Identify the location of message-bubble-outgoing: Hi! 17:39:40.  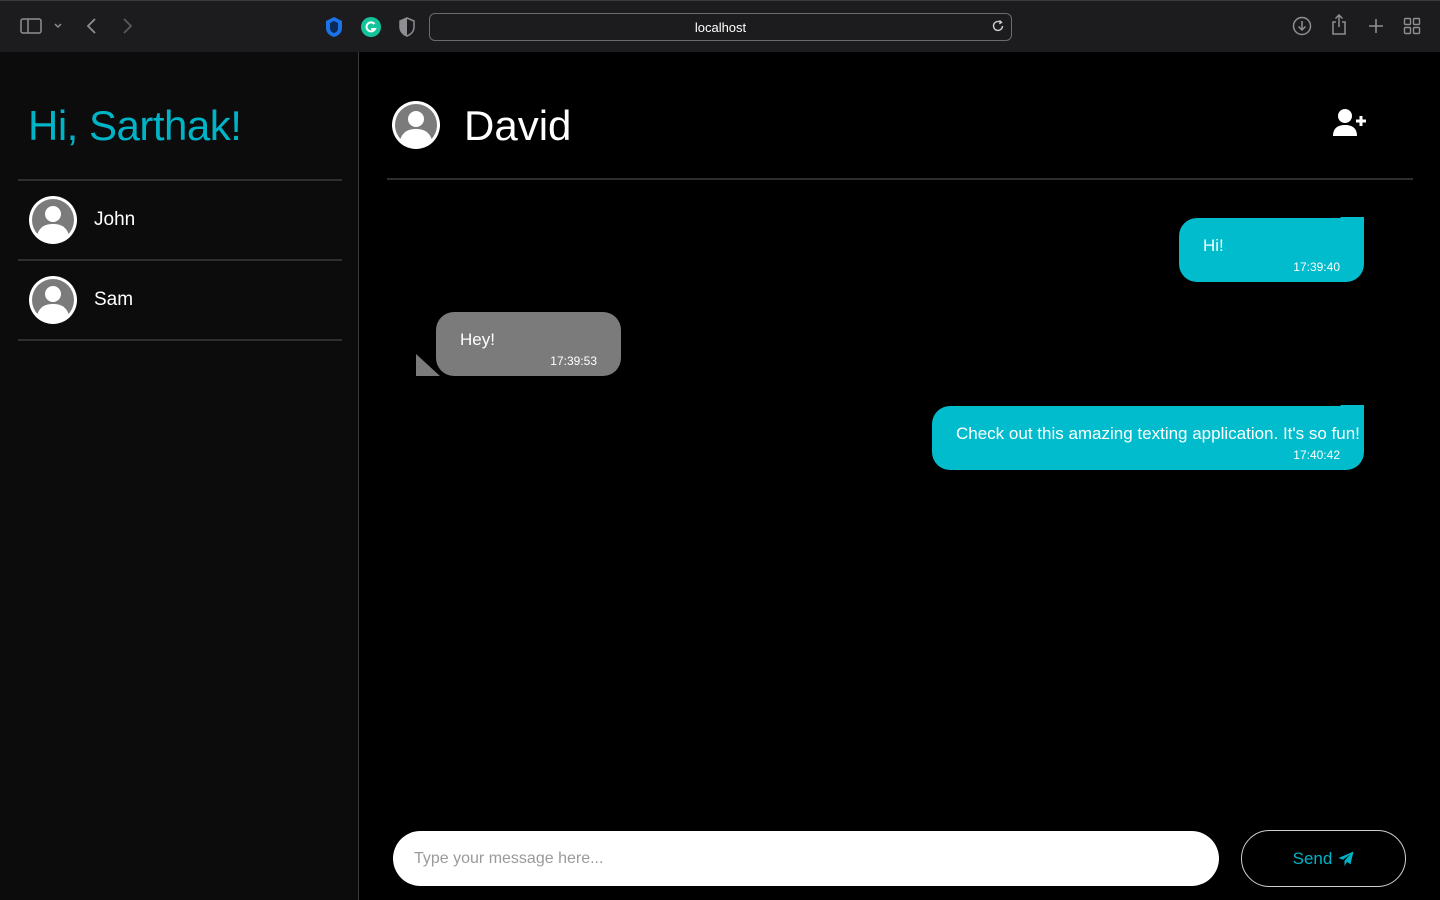
(1271, 250).